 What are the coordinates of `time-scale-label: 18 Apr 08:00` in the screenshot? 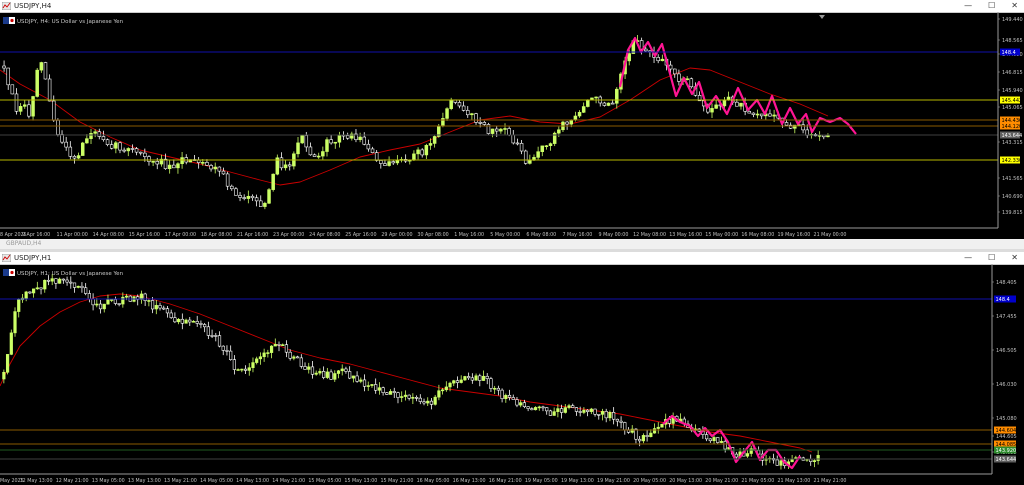 It's located at (216, 235).